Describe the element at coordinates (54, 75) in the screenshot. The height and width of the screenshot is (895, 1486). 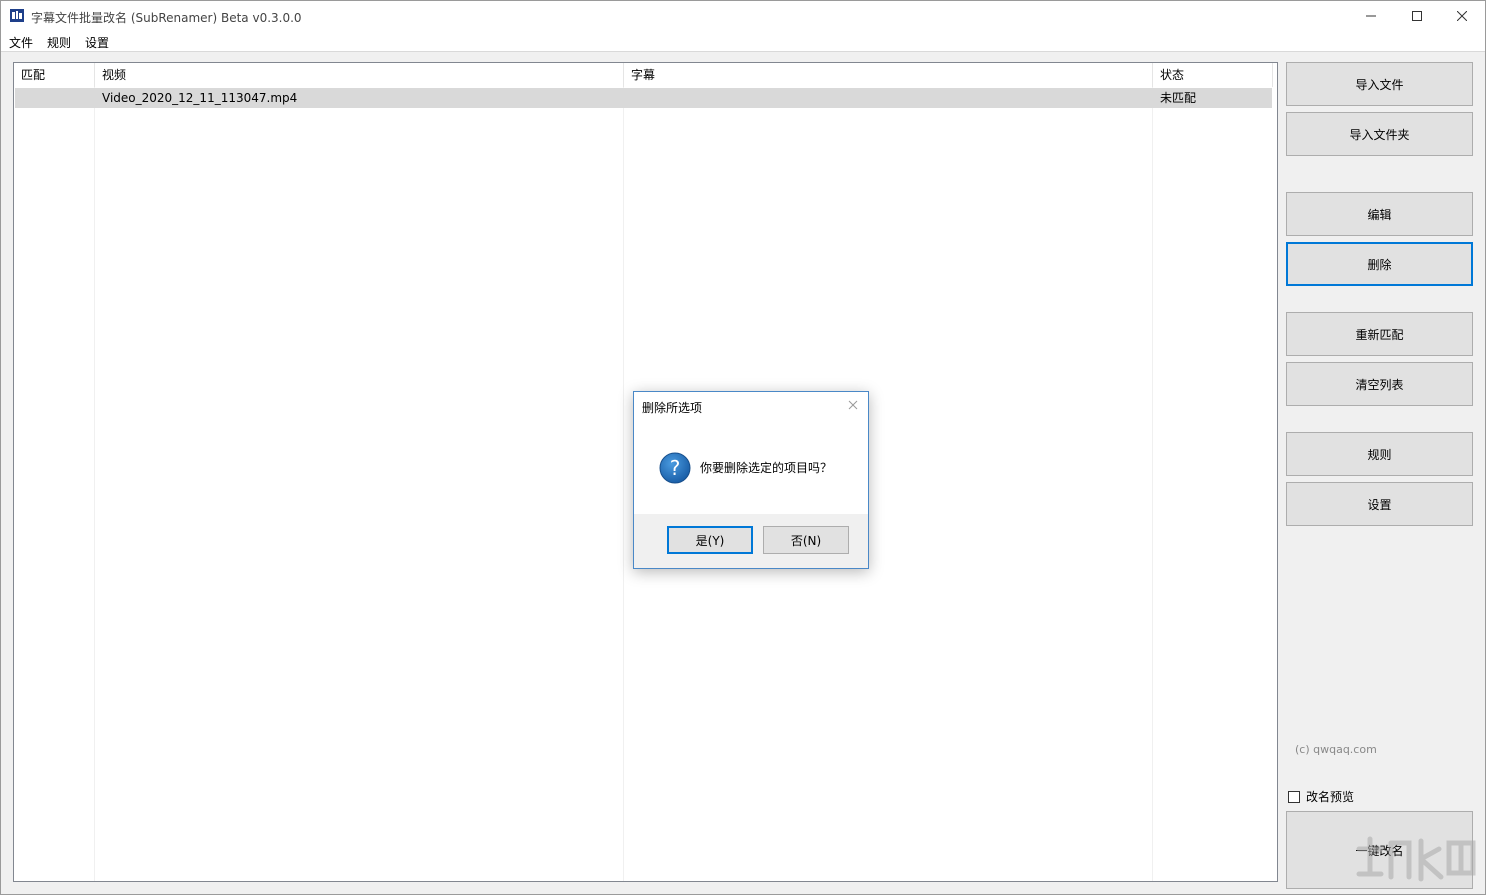
I see `column-header-match: 匹配` at that location.